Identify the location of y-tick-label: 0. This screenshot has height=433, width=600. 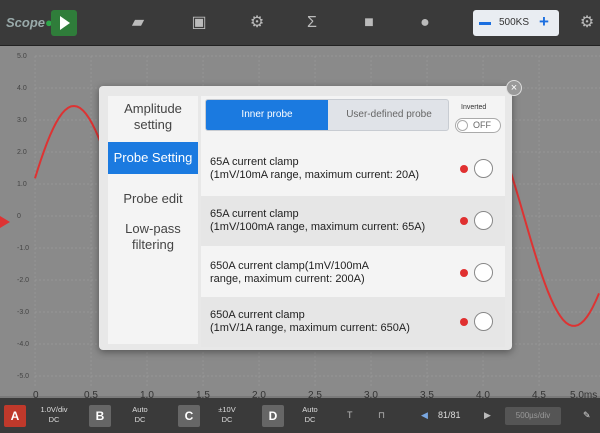
(19, 216).